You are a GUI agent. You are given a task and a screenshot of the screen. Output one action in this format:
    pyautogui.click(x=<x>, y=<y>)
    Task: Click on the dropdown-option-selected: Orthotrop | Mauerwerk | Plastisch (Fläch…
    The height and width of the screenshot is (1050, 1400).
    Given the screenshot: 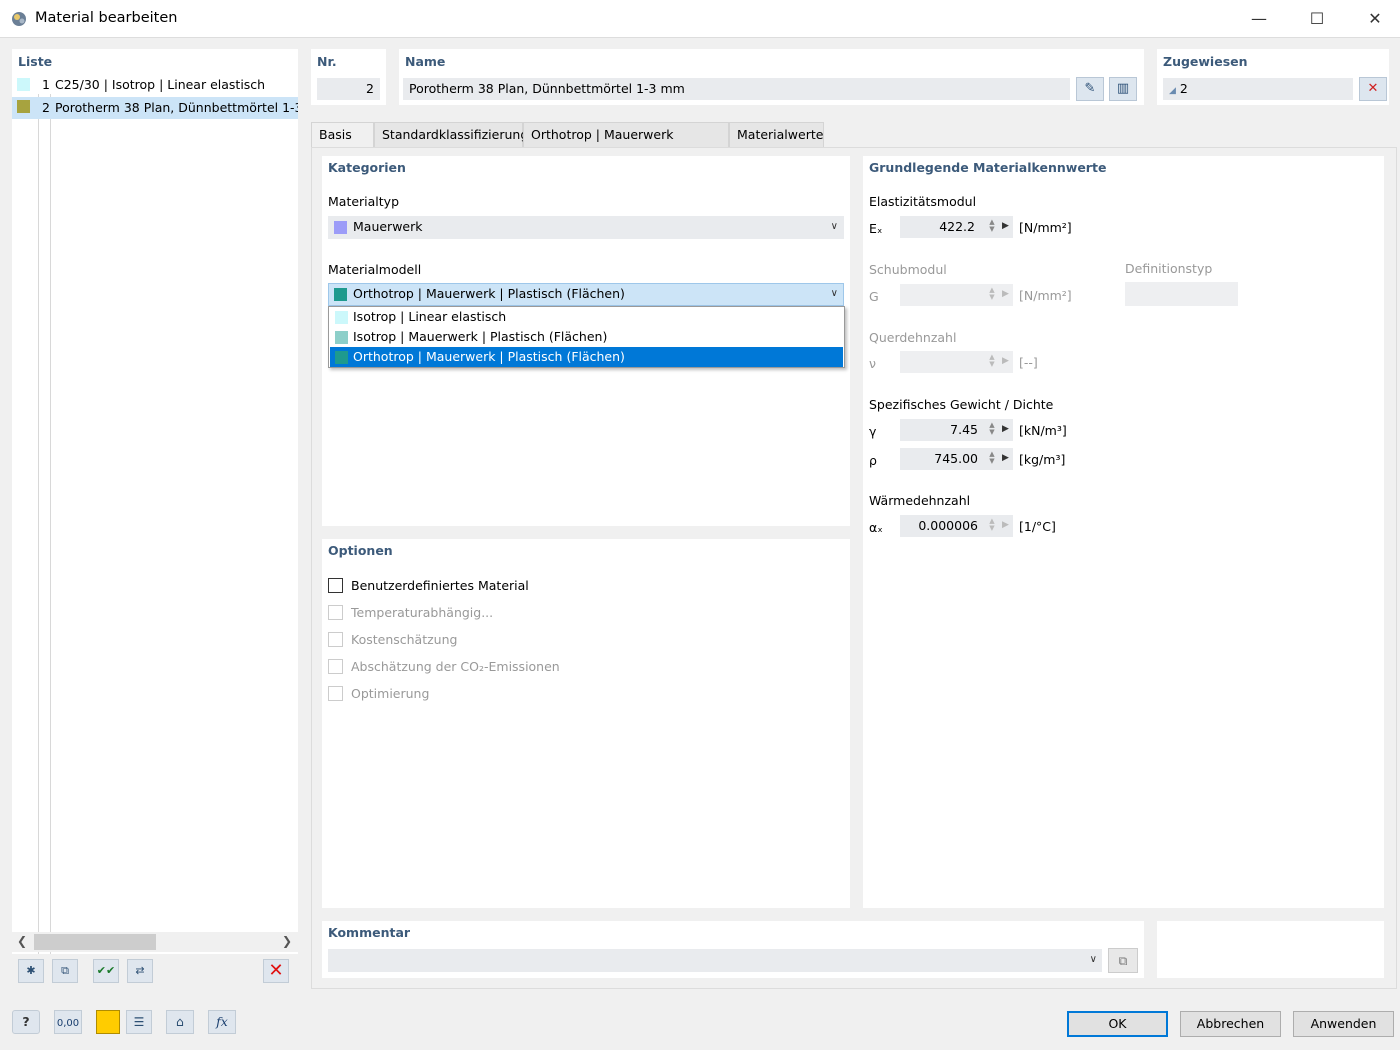 What is the action you would take?
    pyautogui.click(x=586, y=357)
    